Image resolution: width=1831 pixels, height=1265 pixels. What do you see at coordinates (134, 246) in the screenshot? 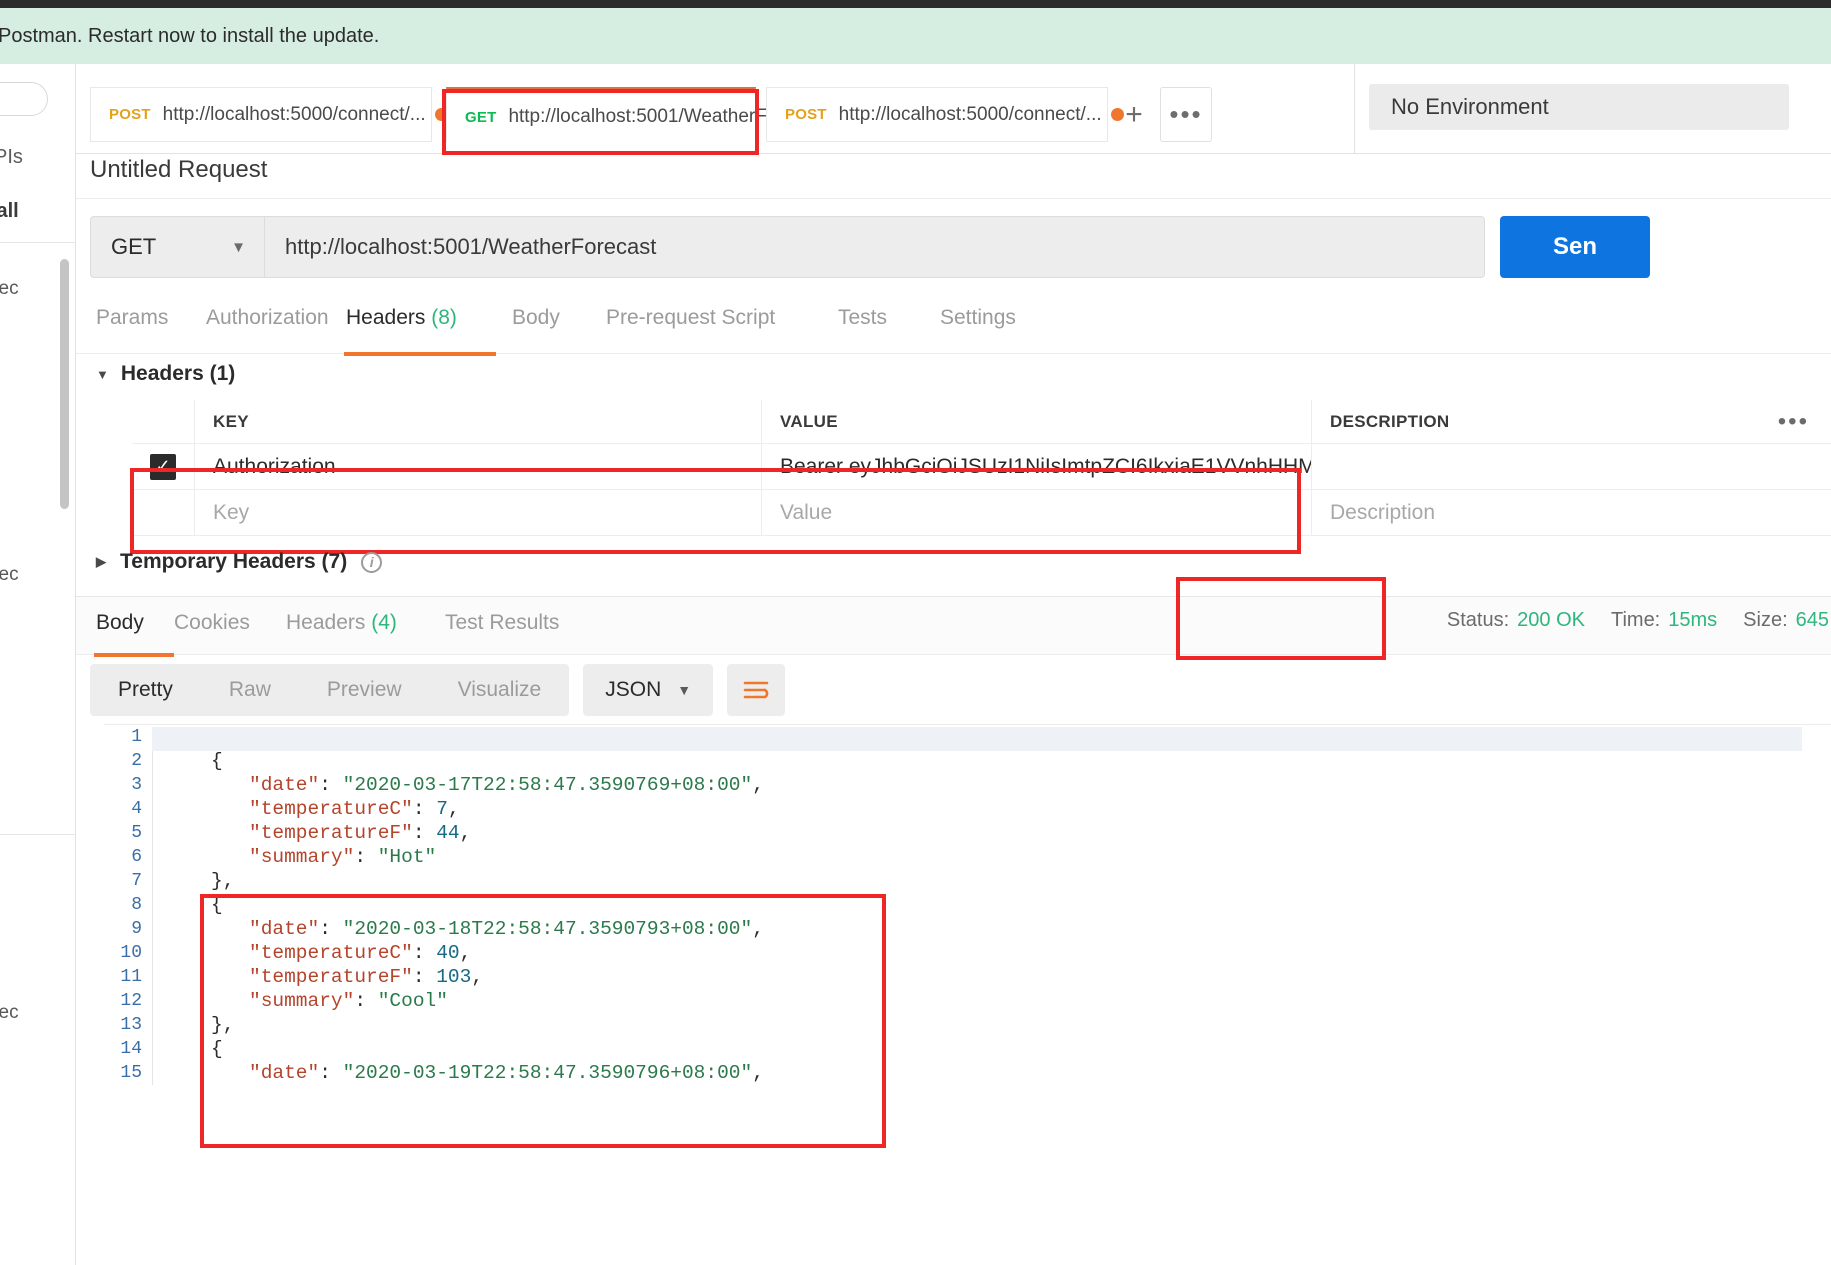
I see `http-method-value: GET` at bounding box center [134, 246].